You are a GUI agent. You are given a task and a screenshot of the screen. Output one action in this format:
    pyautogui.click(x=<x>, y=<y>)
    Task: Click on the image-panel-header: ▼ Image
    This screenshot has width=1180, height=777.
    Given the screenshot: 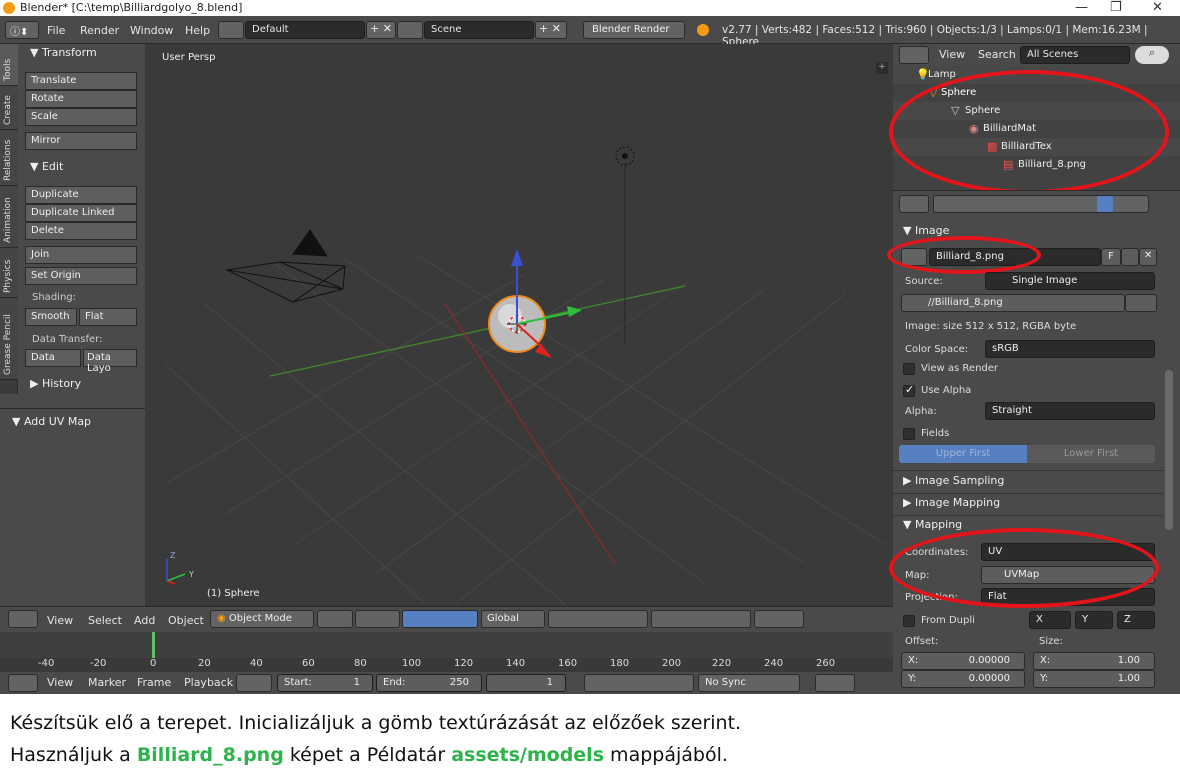 What is the action you would take?
    pyautogui.click(x=926, y=230)
    